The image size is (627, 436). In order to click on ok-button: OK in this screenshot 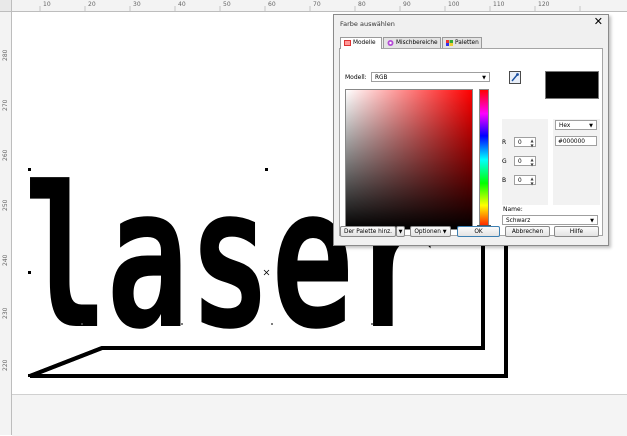, I will do `click(478, 231)`.